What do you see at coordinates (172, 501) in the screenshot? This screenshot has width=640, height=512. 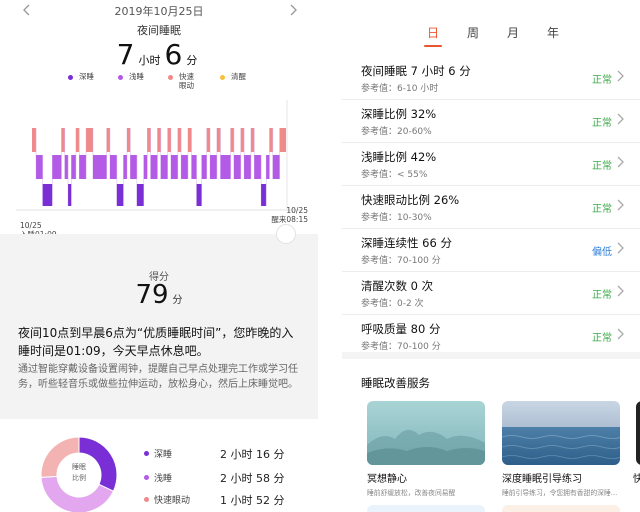 I see `stage-name: 快速眼动` at bounding box center [172, 501].